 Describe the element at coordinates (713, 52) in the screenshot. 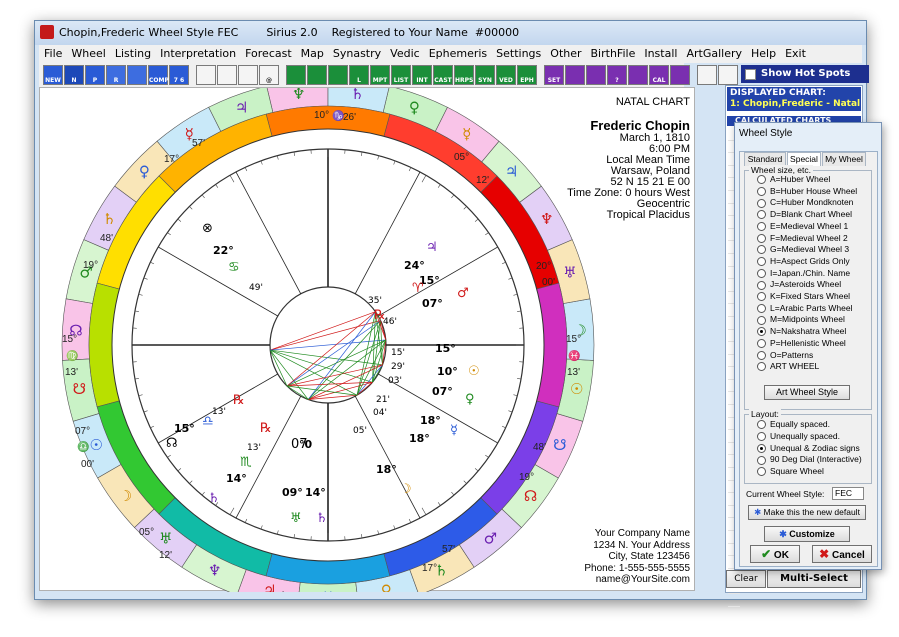

I see `menu-artgallery: ArtGallery` at that location.